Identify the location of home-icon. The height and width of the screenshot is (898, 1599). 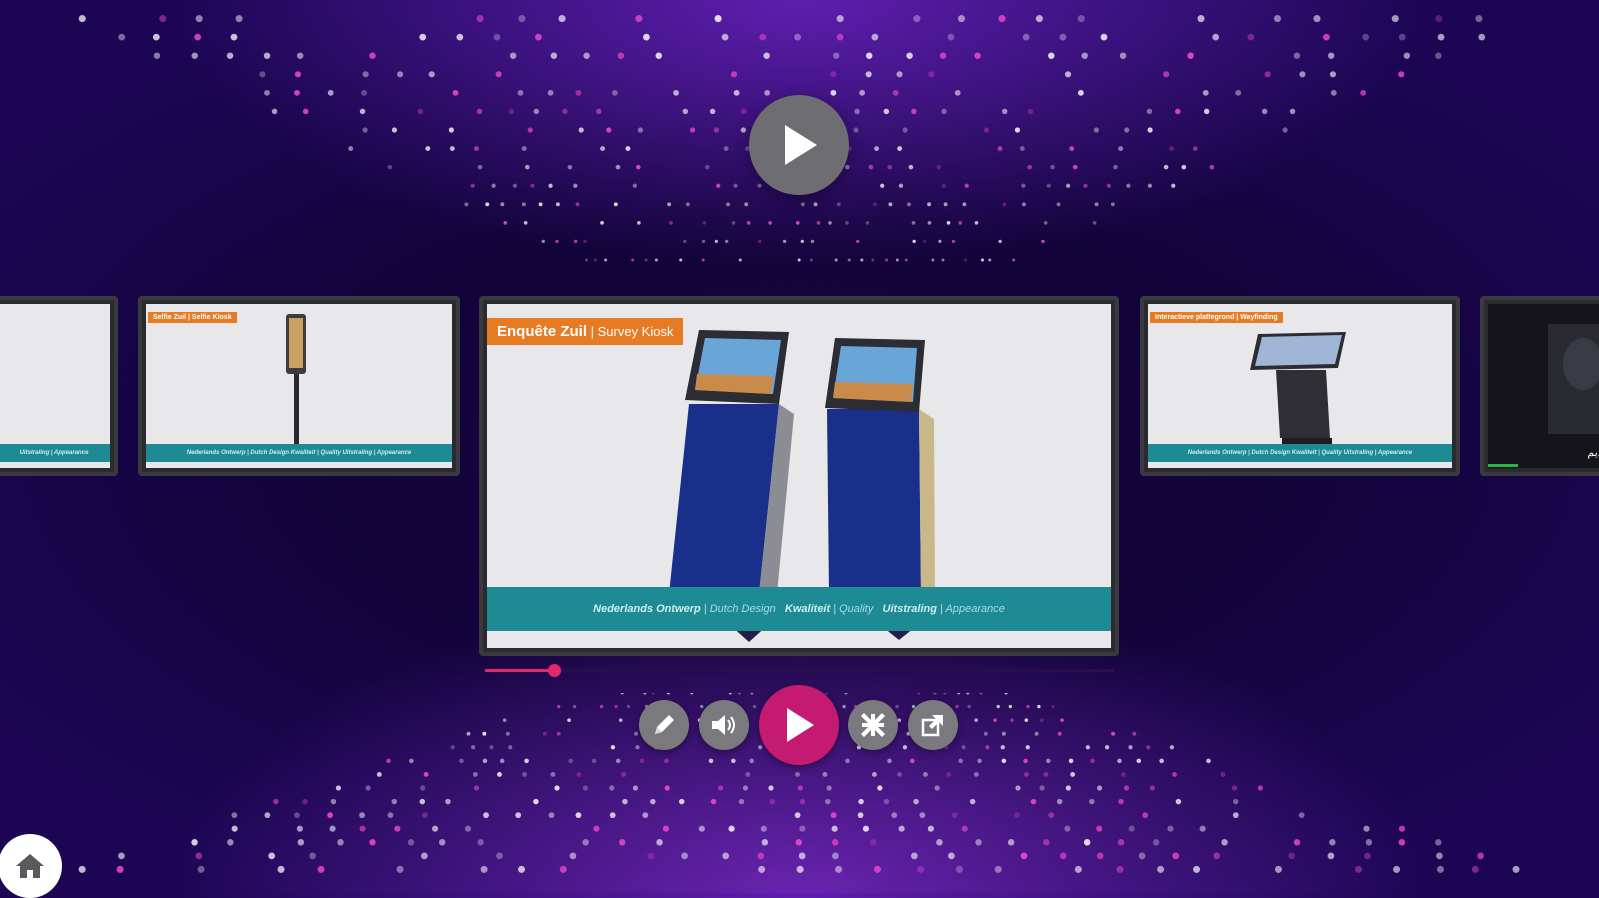
(30, 866).